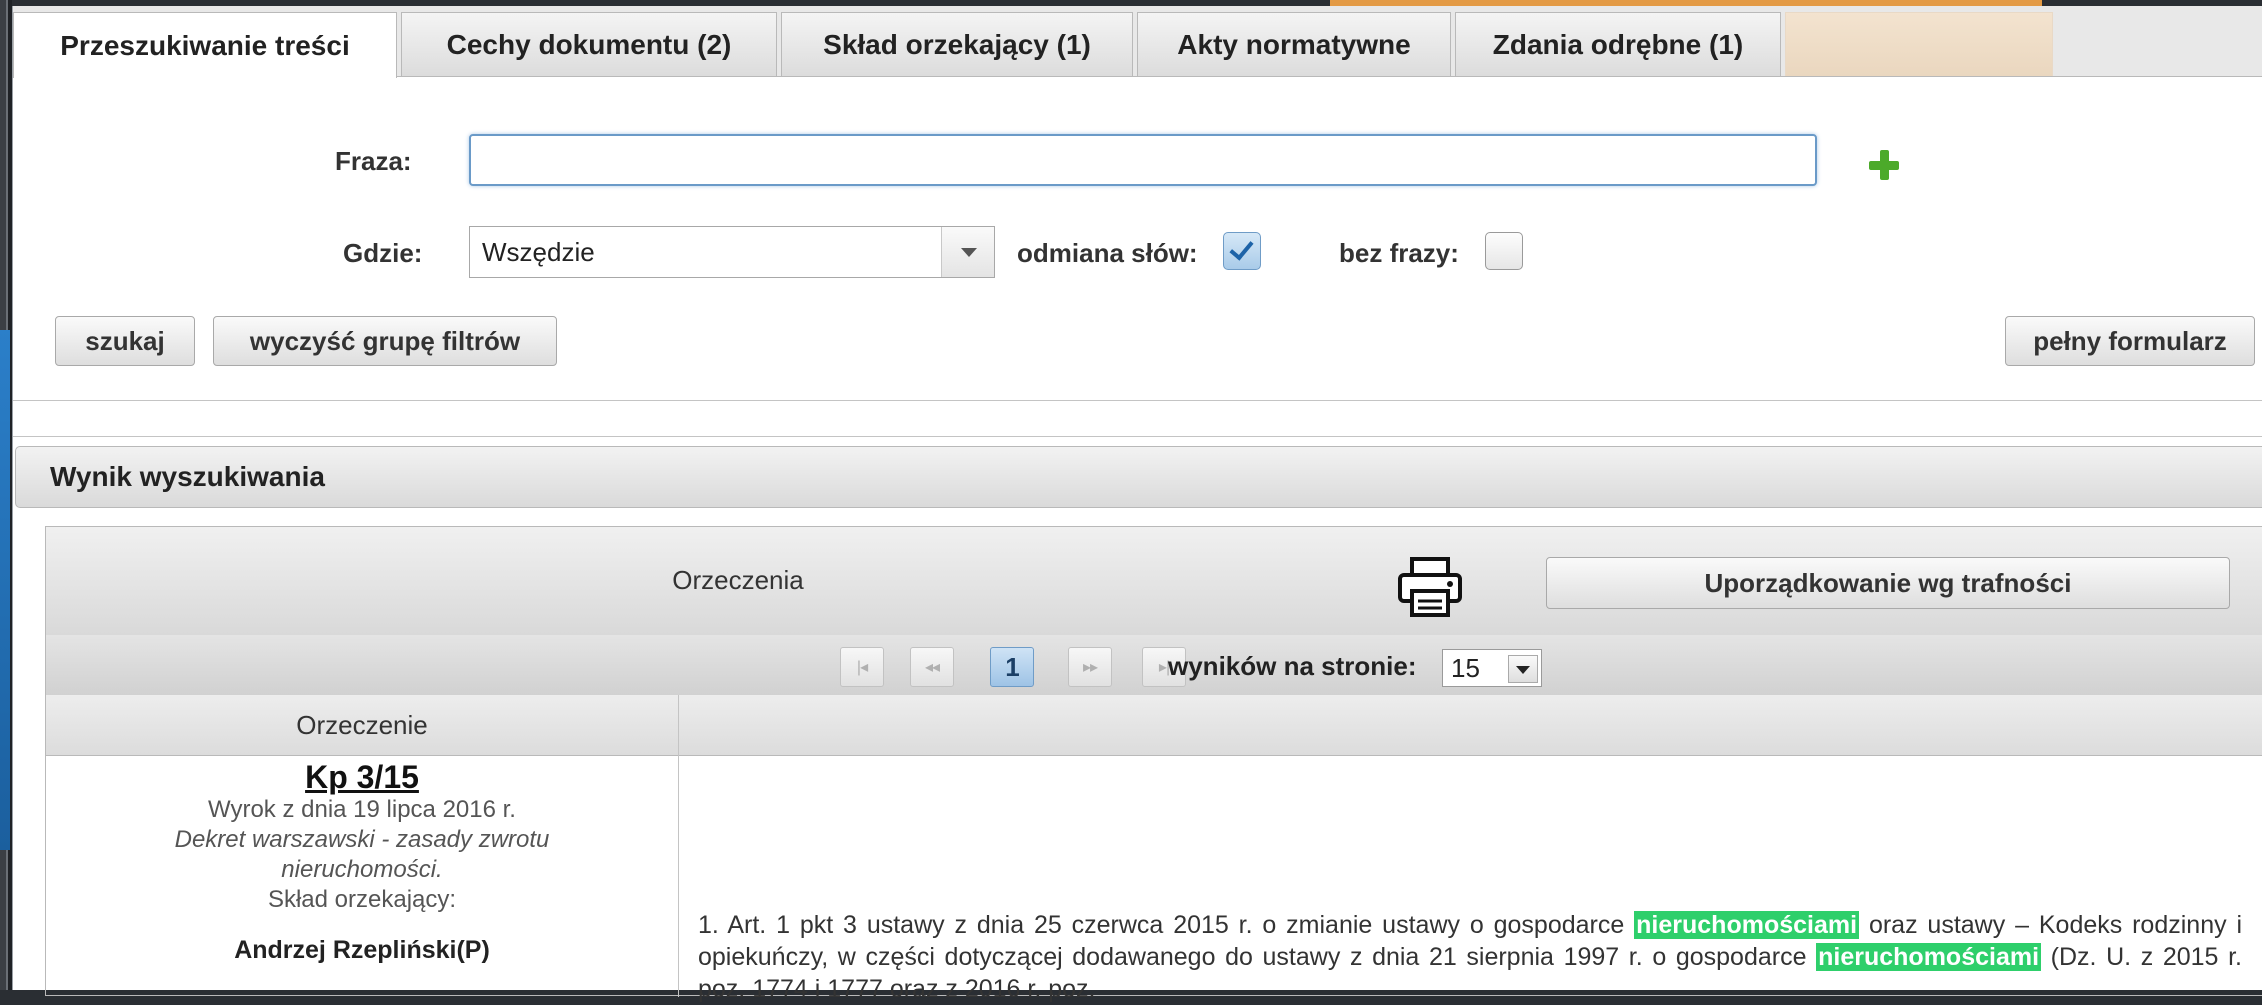 The width and height of the screenshot is (2262, 1005). I want to click on sort-relevance-button: Uporządkowanie wg trafności, so click(1888, 583).